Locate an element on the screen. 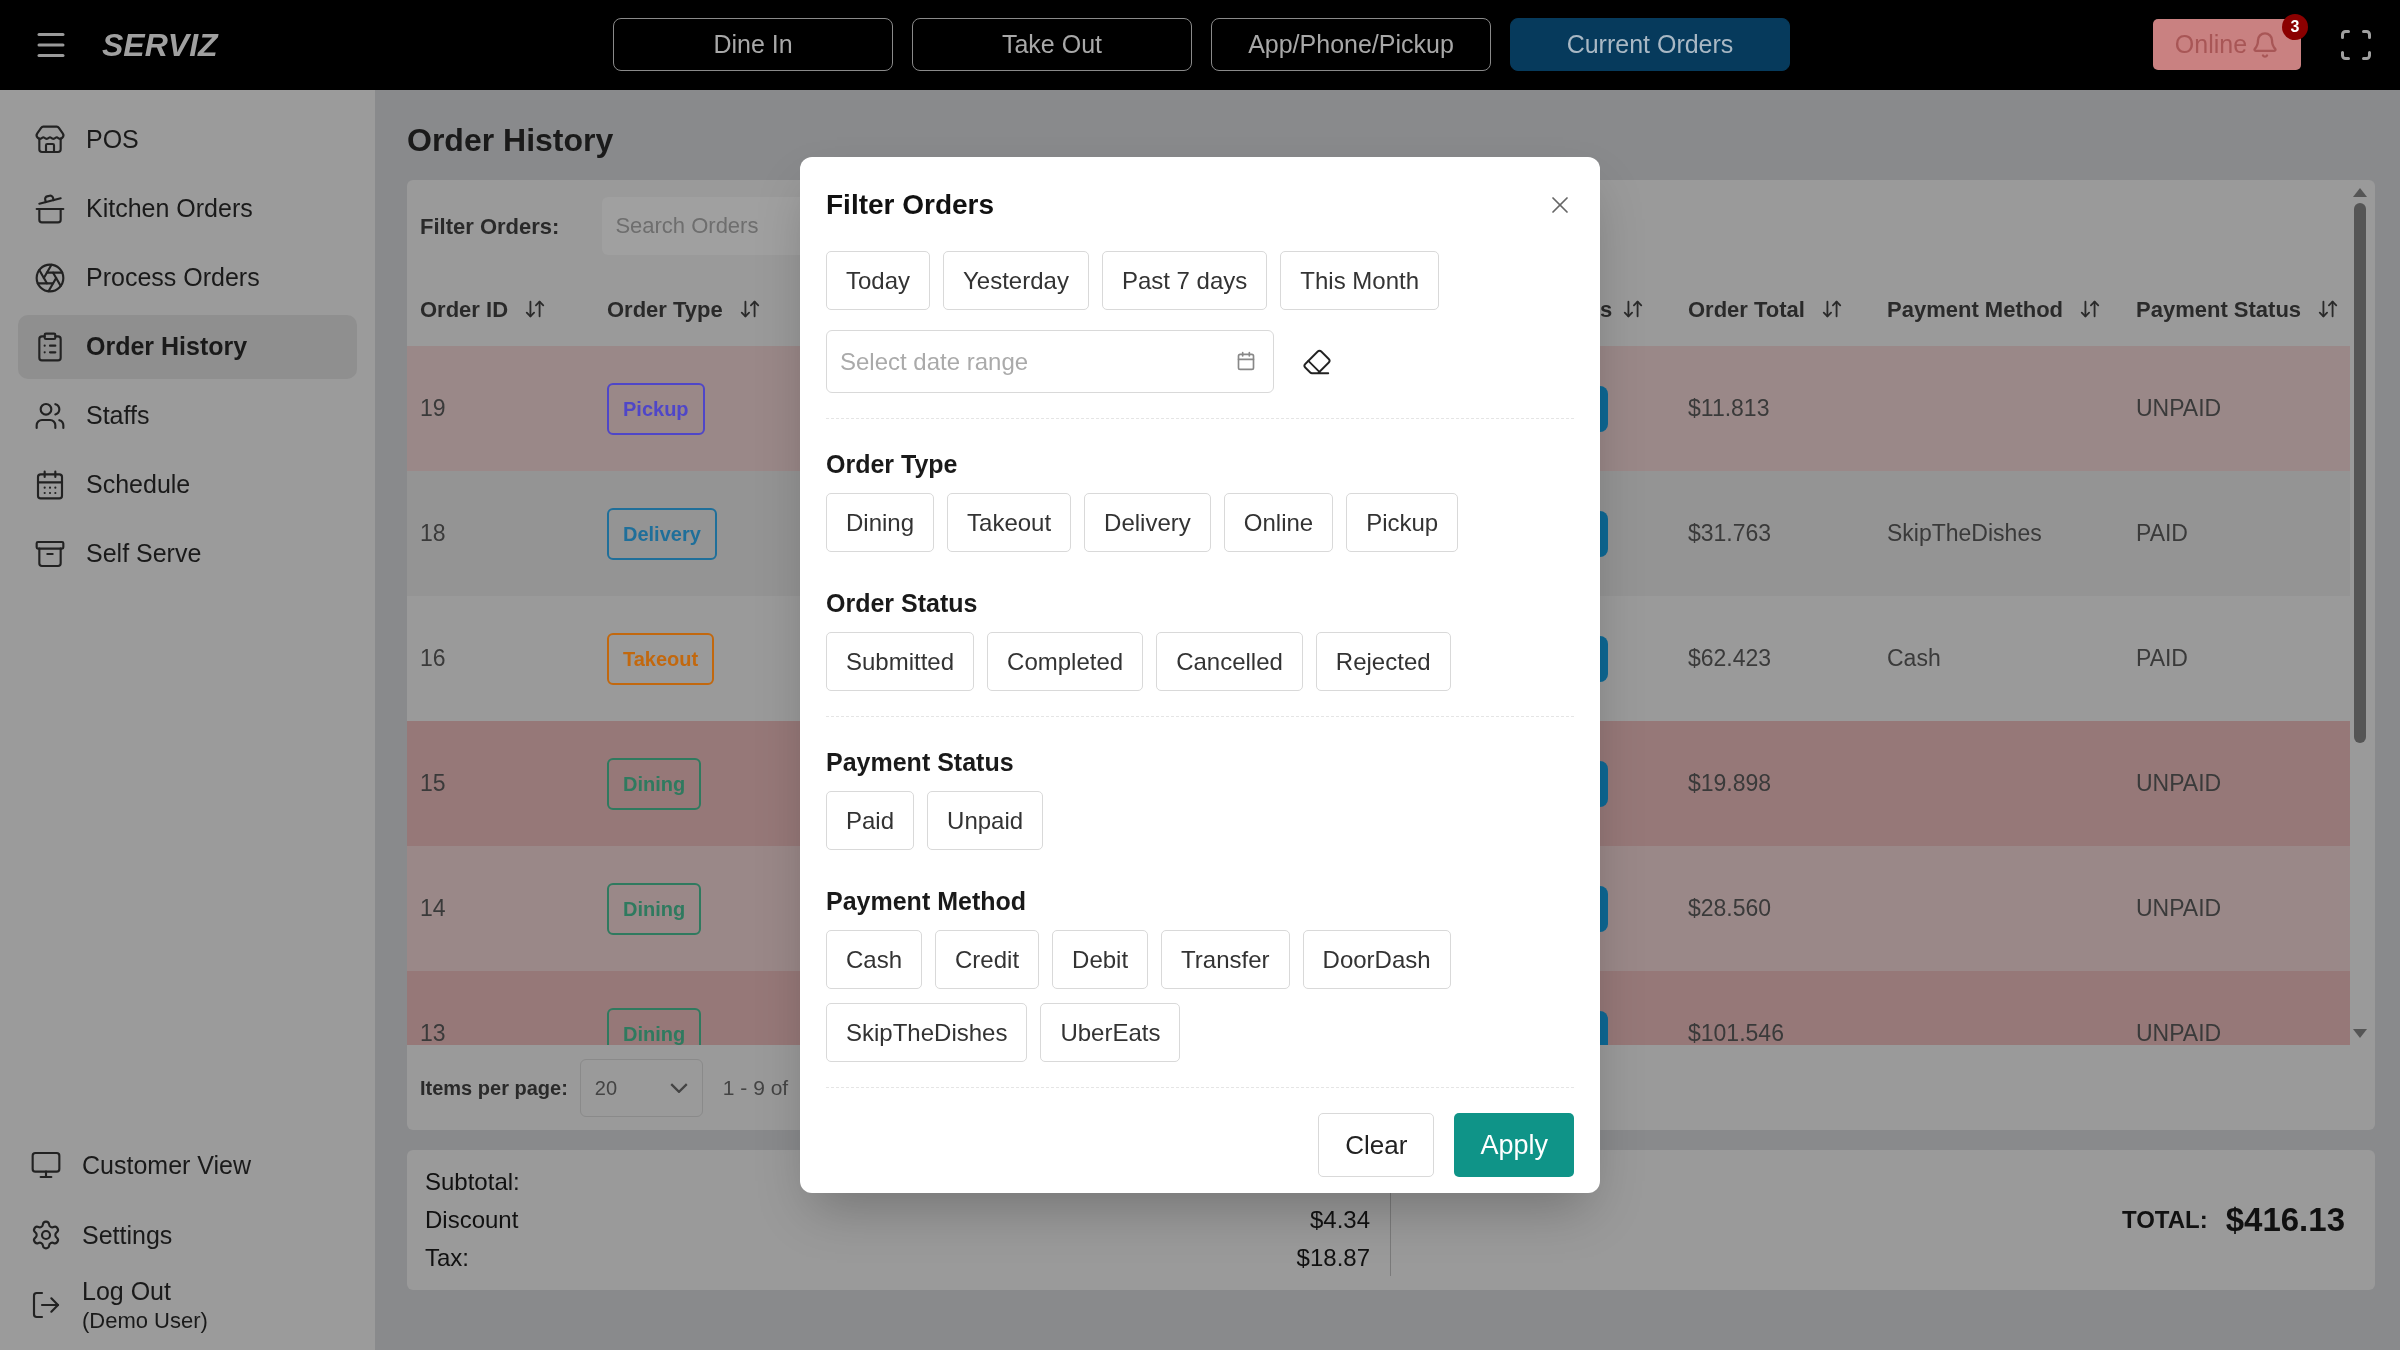  page-title: Order History is located at coordinates (511, 140).